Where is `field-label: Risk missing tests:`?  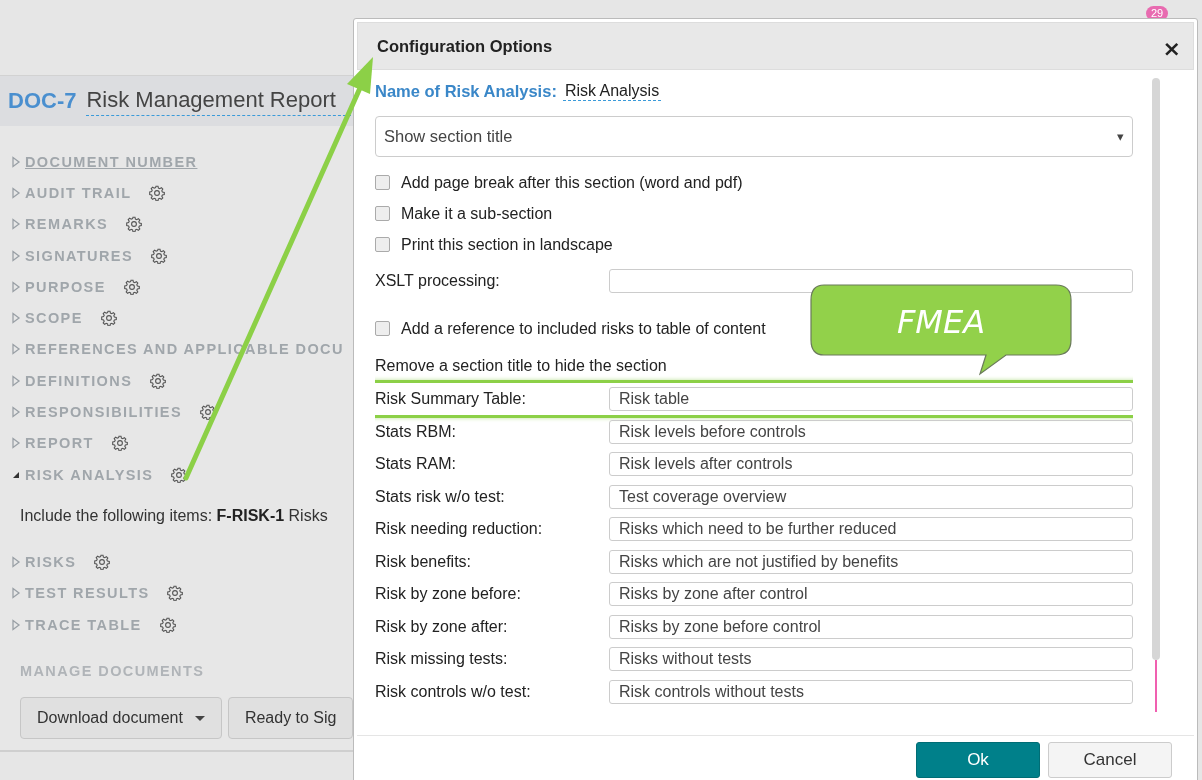 field-label: Risk missing tests: is located at coordinates (442, 659).